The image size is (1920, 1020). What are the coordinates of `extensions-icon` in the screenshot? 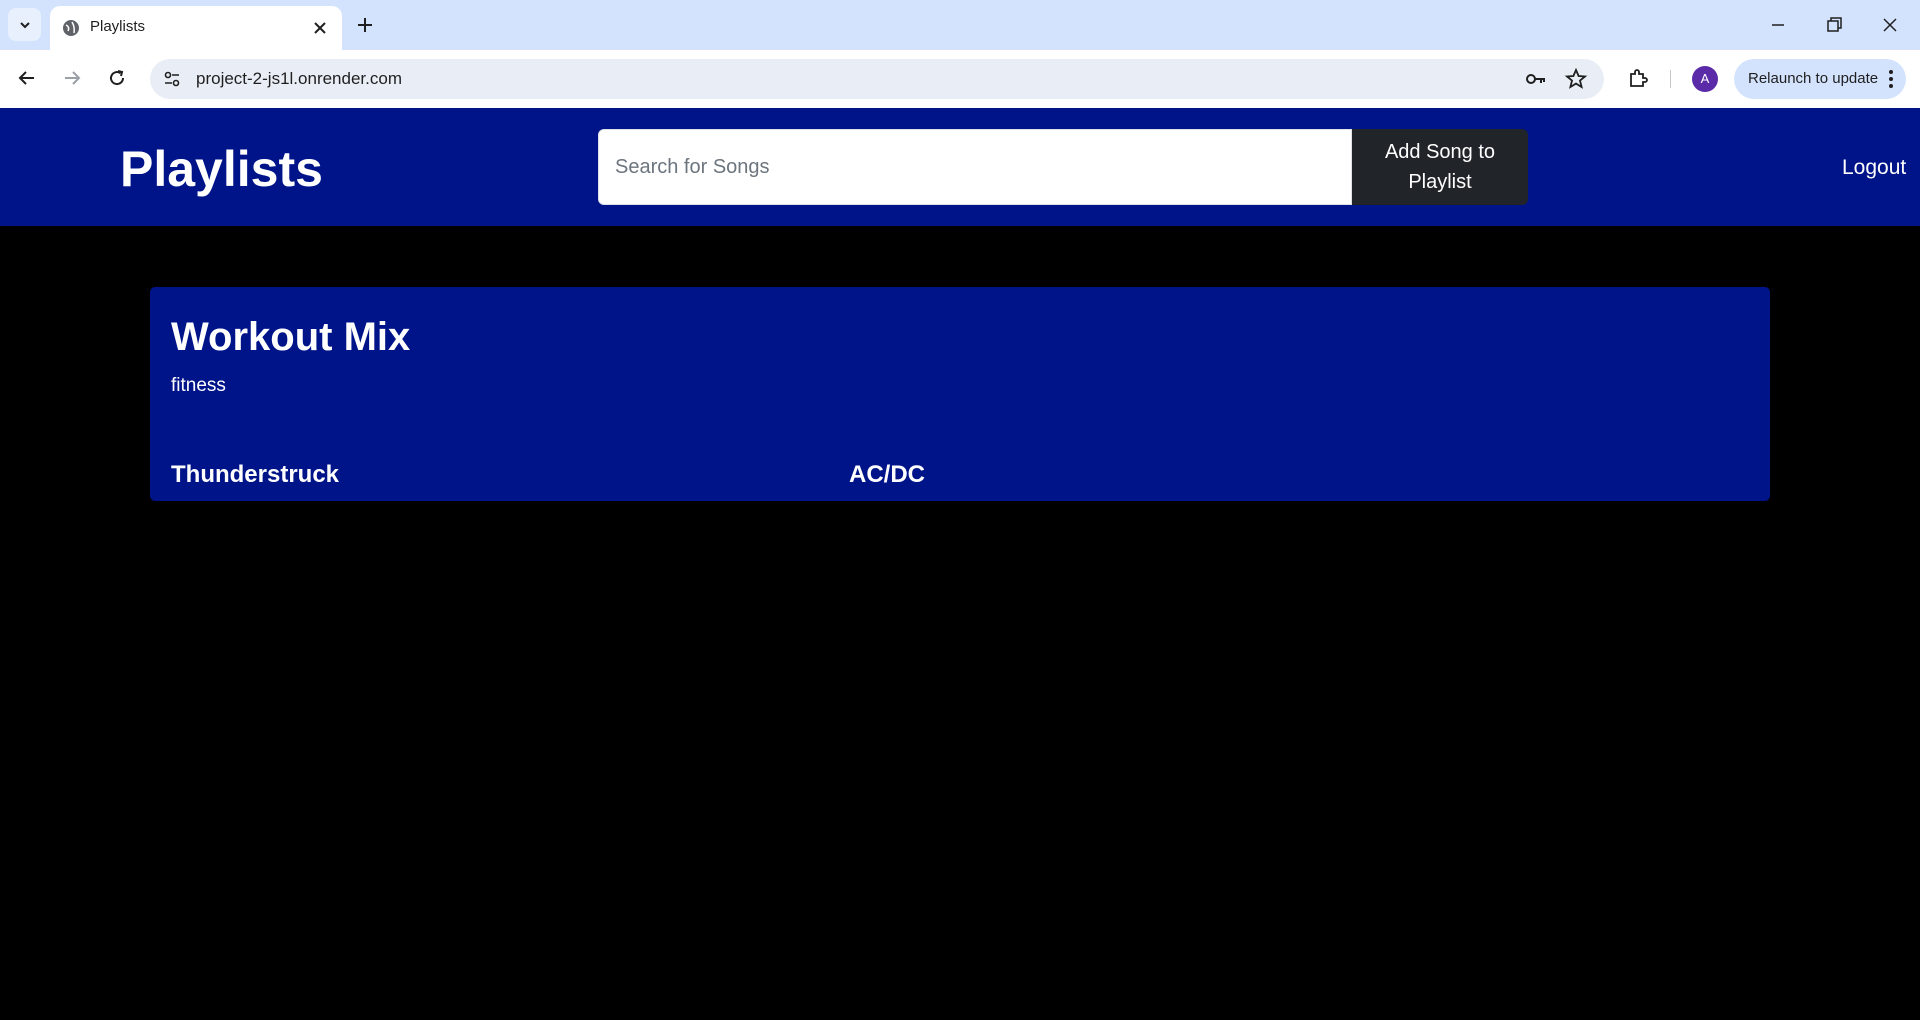 It's located at (1638, 78).